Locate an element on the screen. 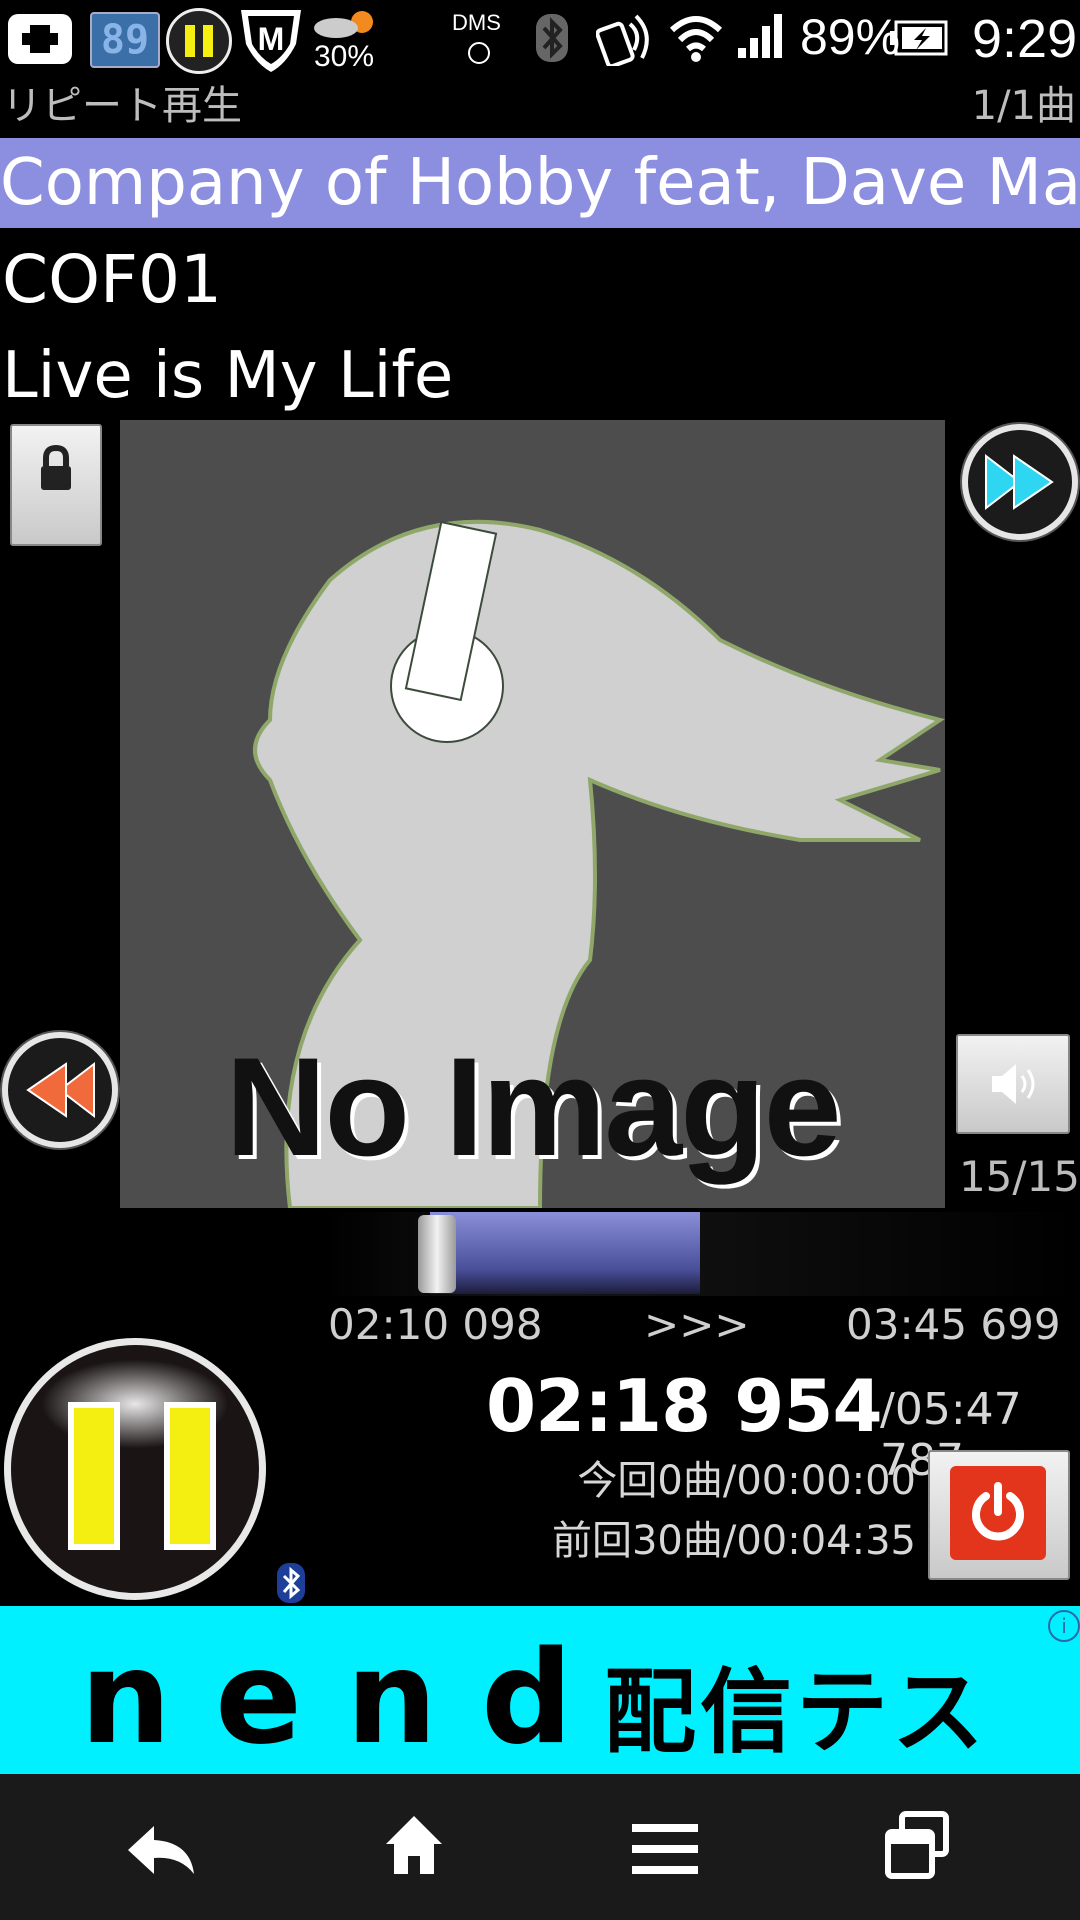  dms-label: DMS is located at coordinates (476, 22).